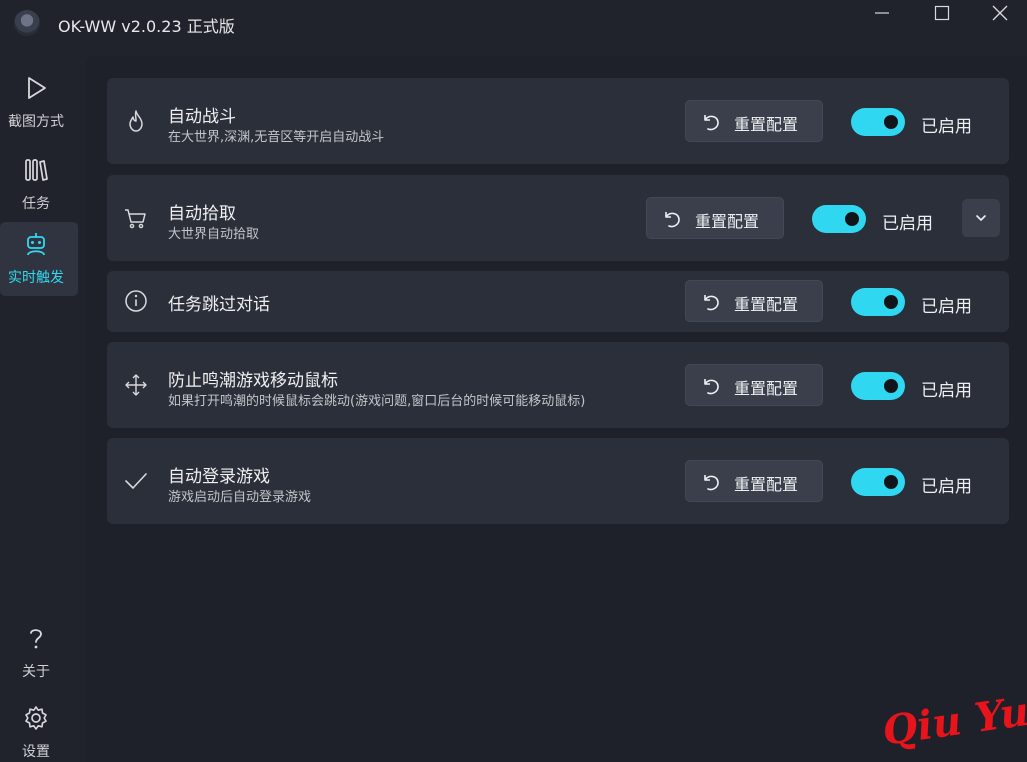 The image size is (1027, 762). What do you see at coordinates (39, 103) in the screenshot?
I see `sidebar-item-capture-method: 截图方式` at bounding box center [39, 103].